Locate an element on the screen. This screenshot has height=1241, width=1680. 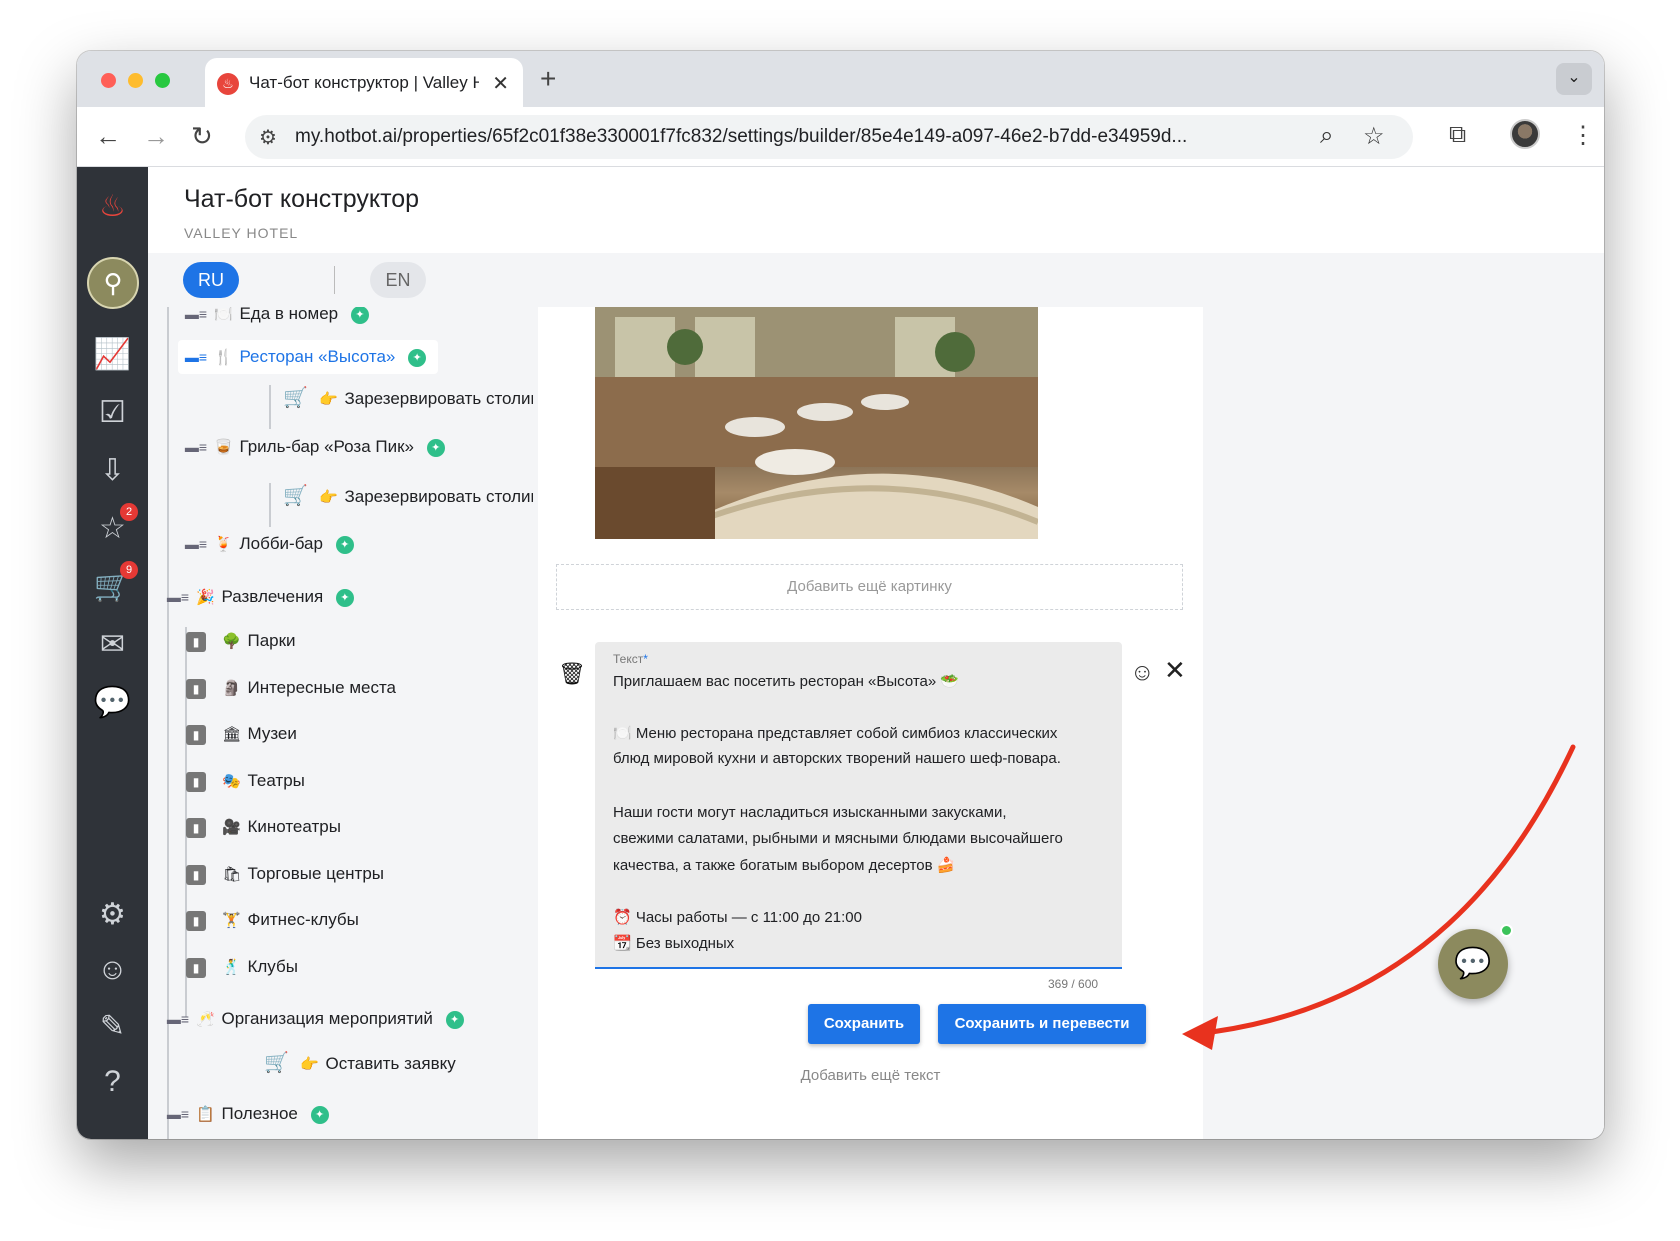
analytics-nav-icon: 📈 is located at coordinates (112, 354).